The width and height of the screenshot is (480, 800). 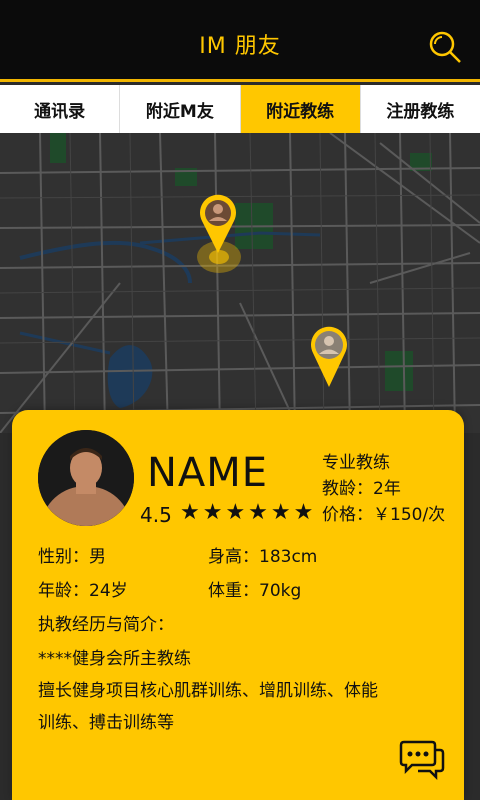 What do you see at coordinates (300, 109) in the screenshot?
I see `tab-nearby-coaches: 附近教练` at bounding box center [300, 109].